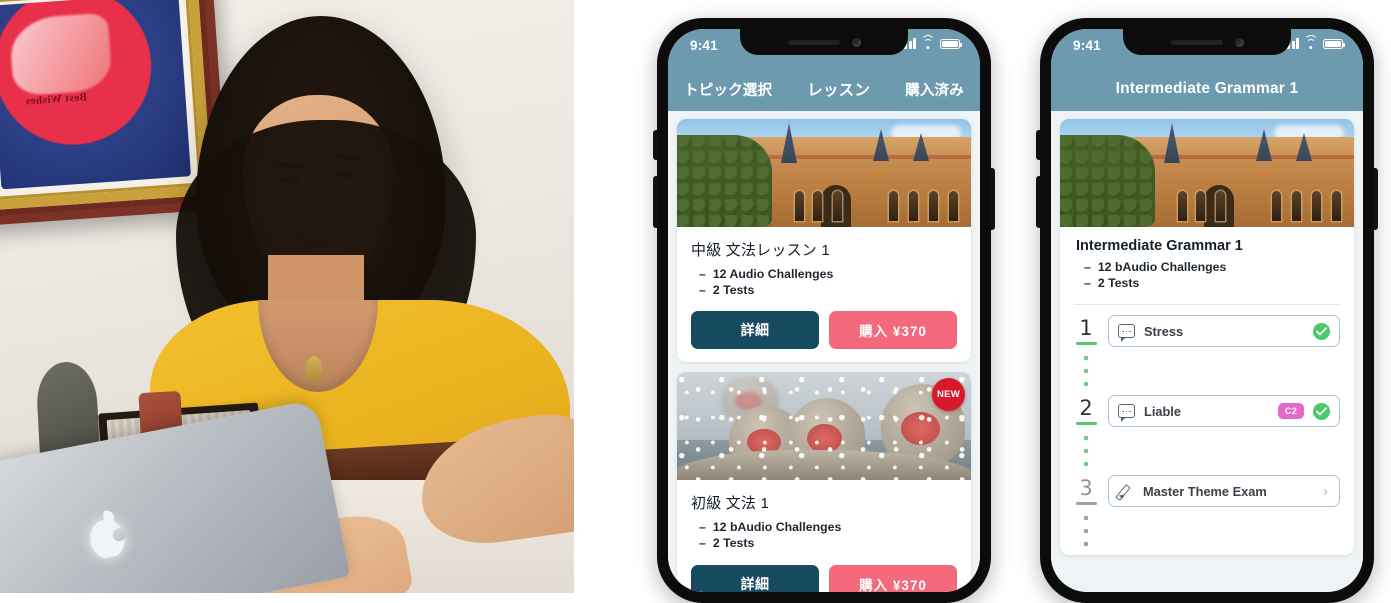 This screenshot has height=603, width=1391. Describe the element at coordinates (1162, 411) in the screenshot. I see `lesson-label: Liable` at that location.